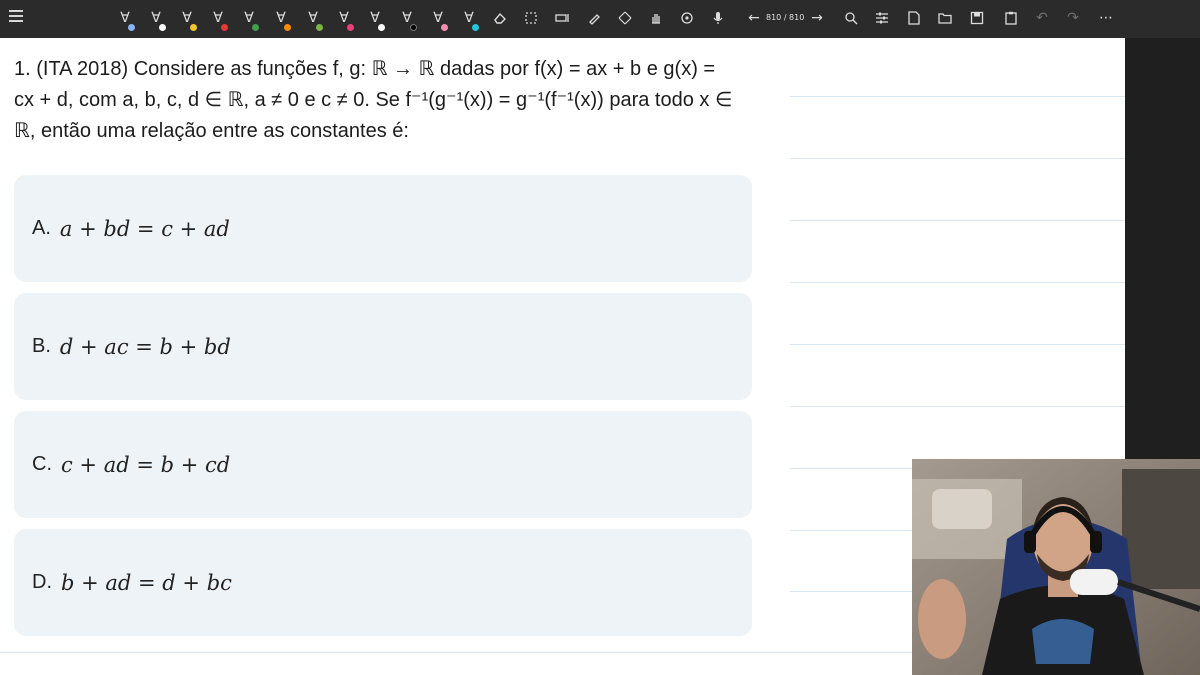  I want to click on microphone-tool, so click(718, 18).